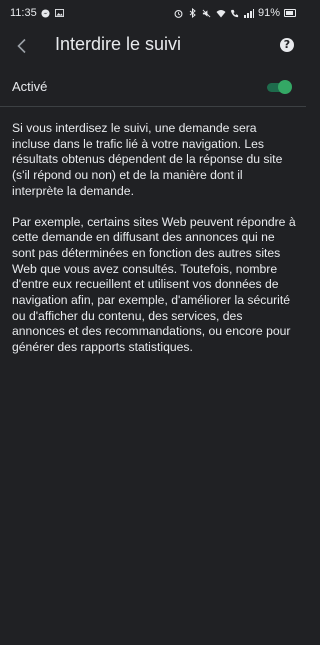 The image size is (320, 645). Describe the element at coordinates (22, 46) in the screenshot. I see `back-arrow-icon` at that location.